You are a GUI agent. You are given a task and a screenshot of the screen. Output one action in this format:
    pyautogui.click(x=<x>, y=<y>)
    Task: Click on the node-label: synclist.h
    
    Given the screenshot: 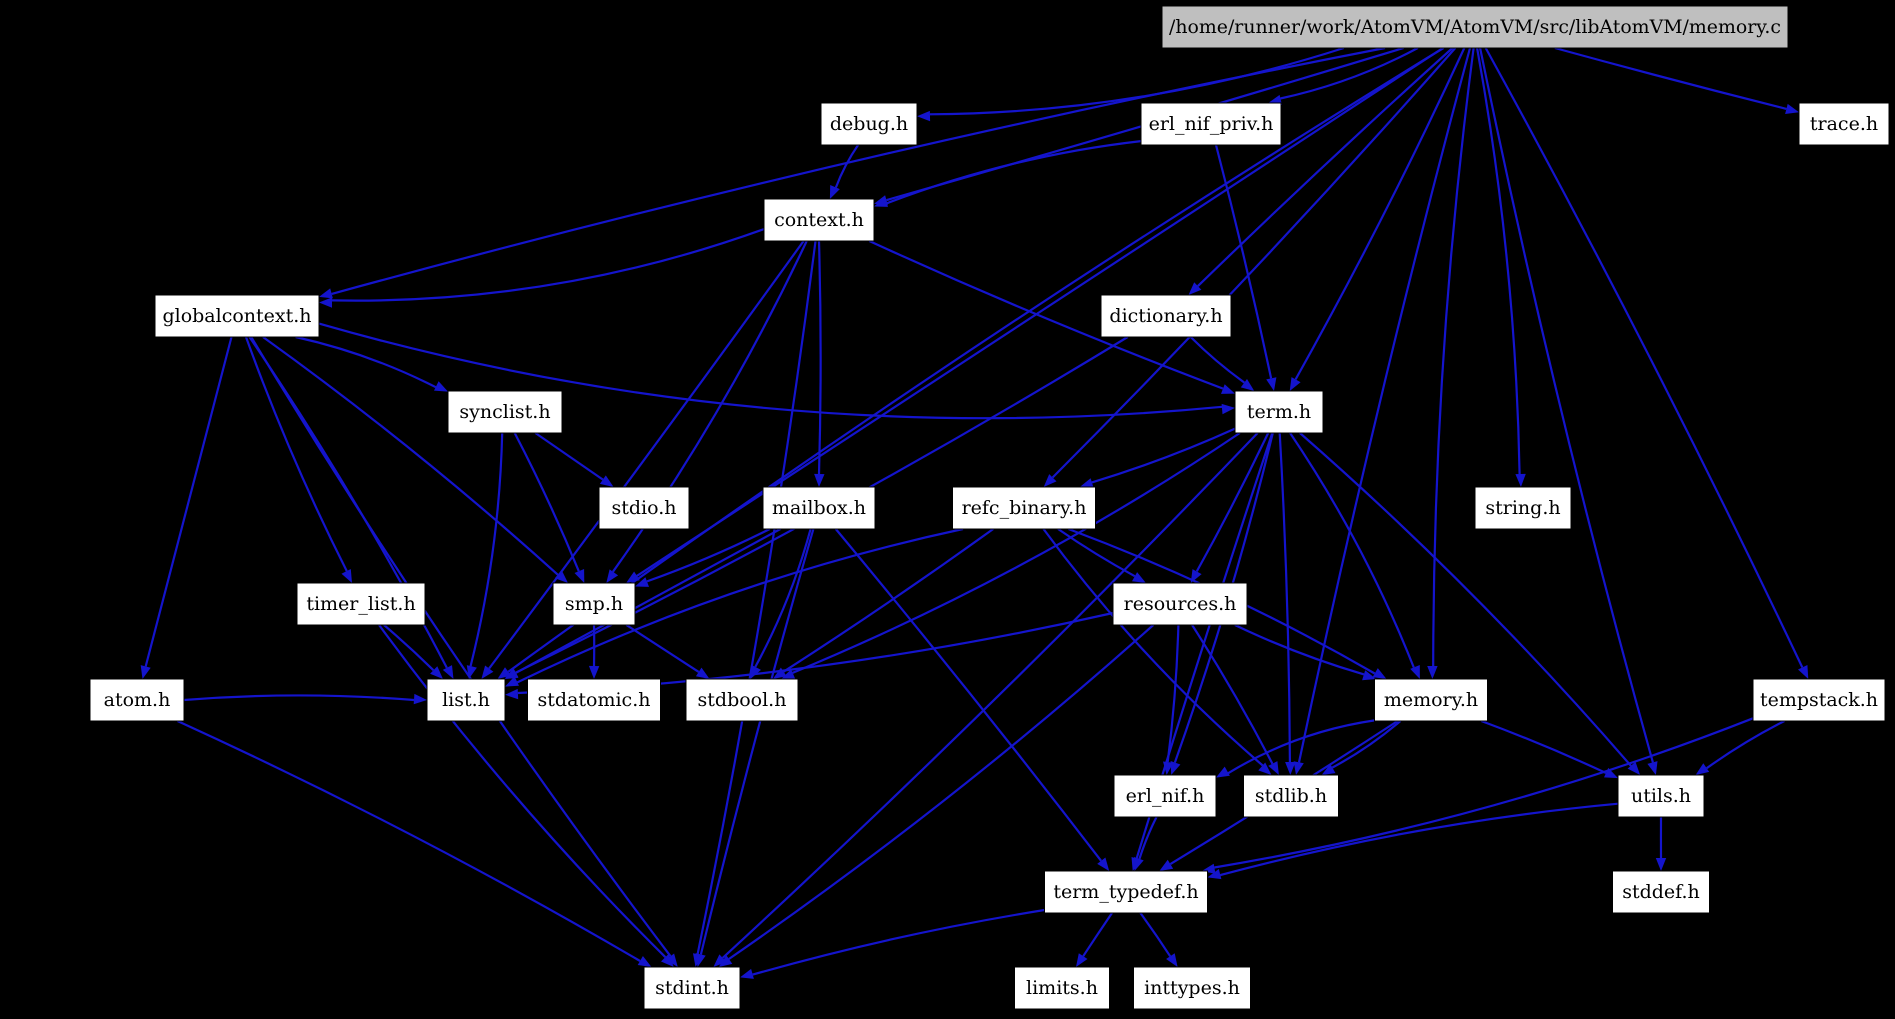 What is the action you would take?
    pyautogui.click(x=504, y=412)
    